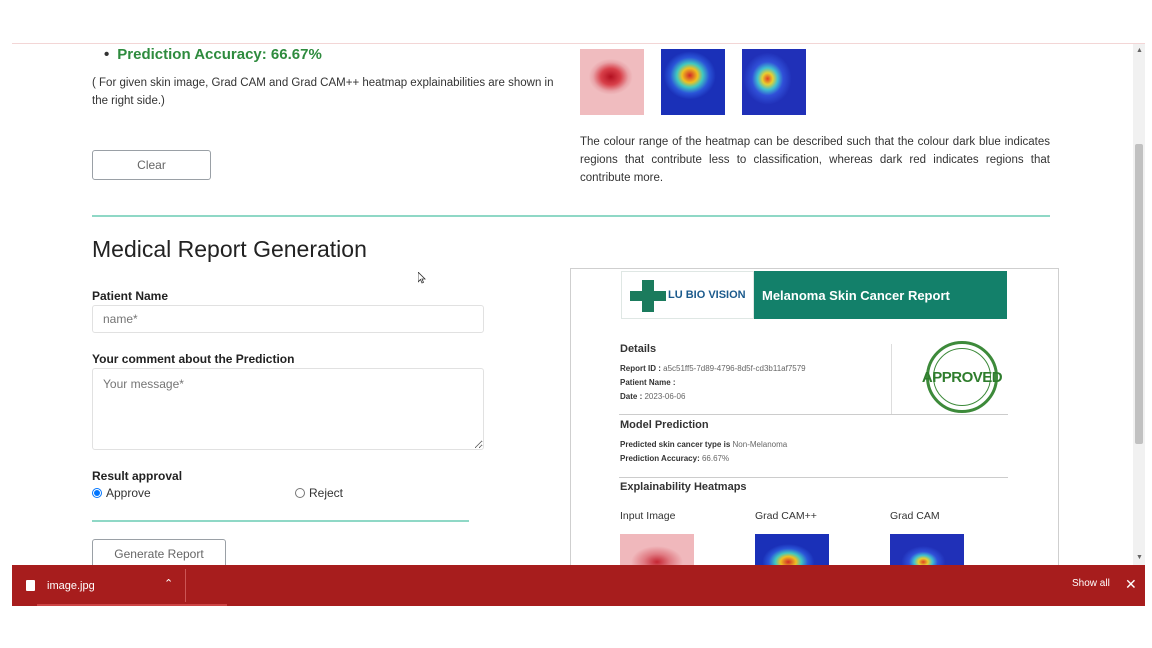 This screenshot has width=1152, height=648. I want to click on prediction-accuracy-text: Prediction Accuracy: 66.67%, so click(219, 54).